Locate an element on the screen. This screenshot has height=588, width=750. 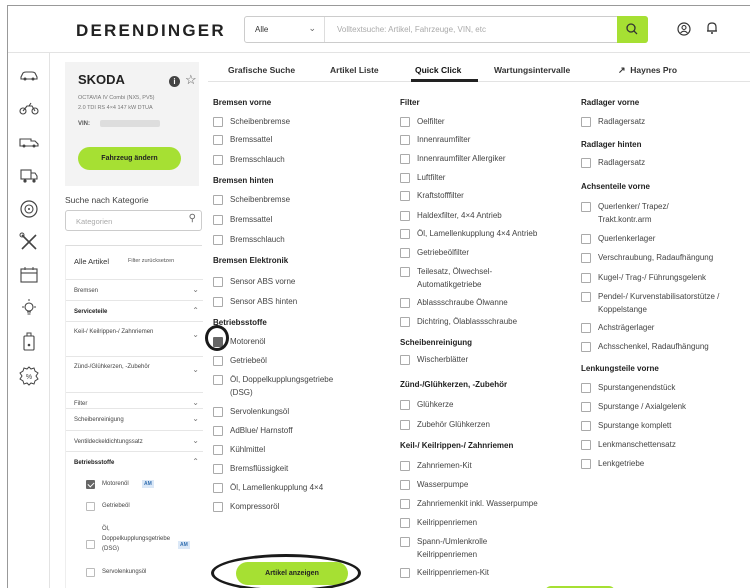
oil-can-icon is located at coordinates (29, 342).